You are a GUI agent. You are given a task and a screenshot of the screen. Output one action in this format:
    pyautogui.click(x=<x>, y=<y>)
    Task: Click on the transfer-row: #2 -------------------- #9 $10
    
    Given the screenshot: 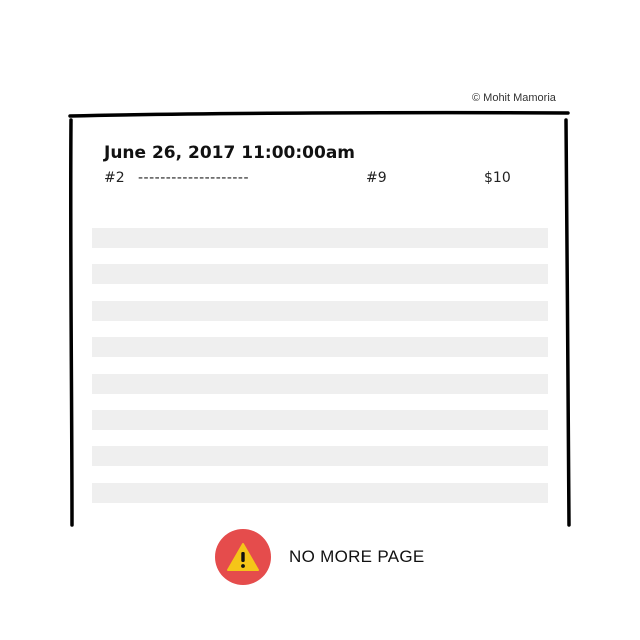 What is the action you would take?
    pyautogui.click(x=314, y=180)
    